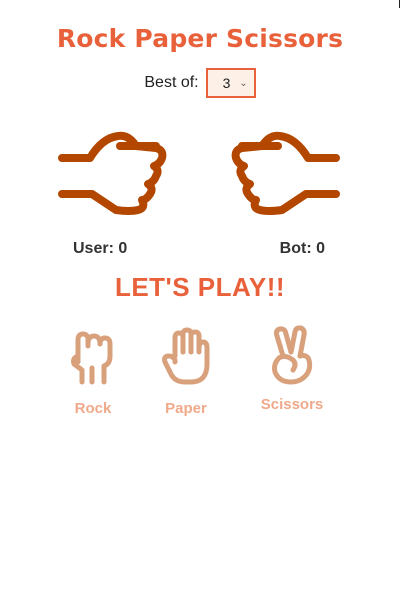 This screenshot has height=600, width=400. What do you see at coordinates (226, 83) in the screenshot?
I see `best-of-value: 3` at bounding box center [226, 83].